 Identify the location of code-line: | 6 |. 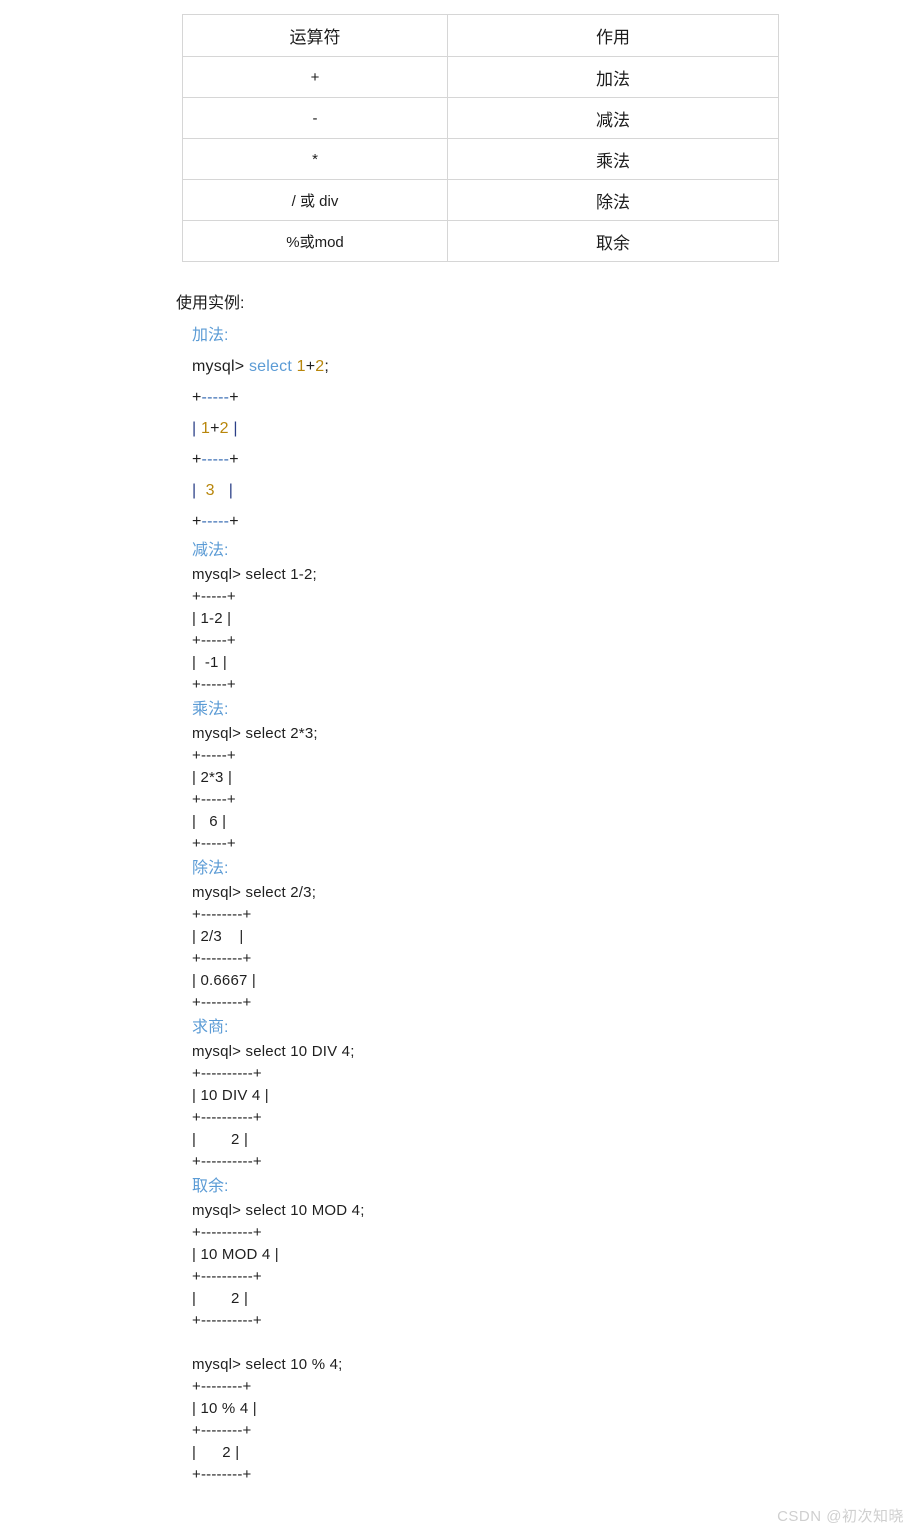
(484, 822).